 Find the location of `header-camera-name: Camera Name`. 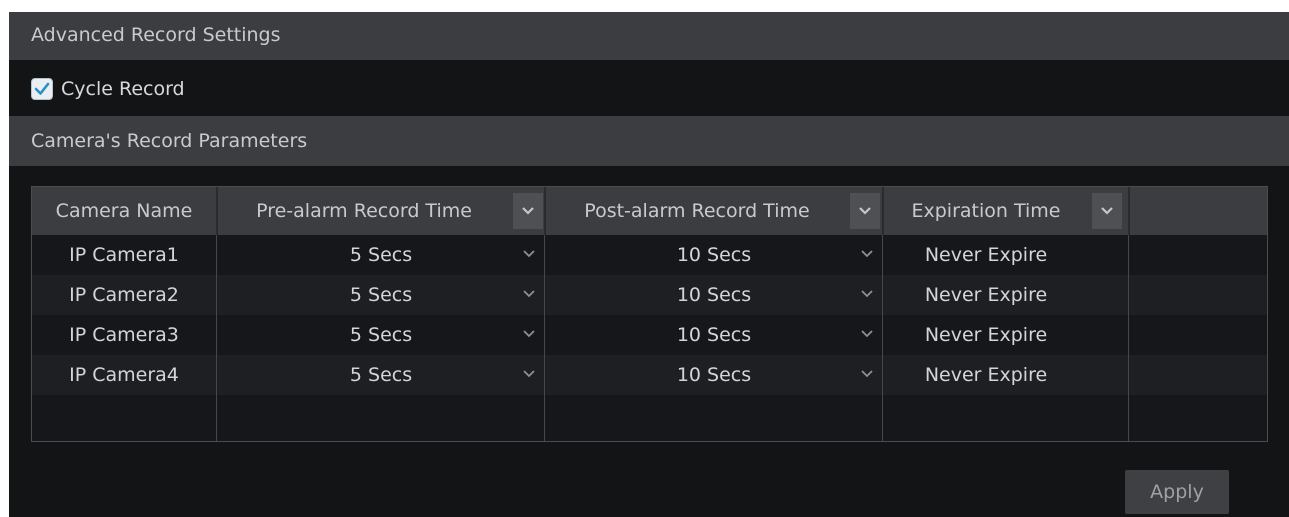

header-camera-name: Camera Name is located at coordinates (124, 211).